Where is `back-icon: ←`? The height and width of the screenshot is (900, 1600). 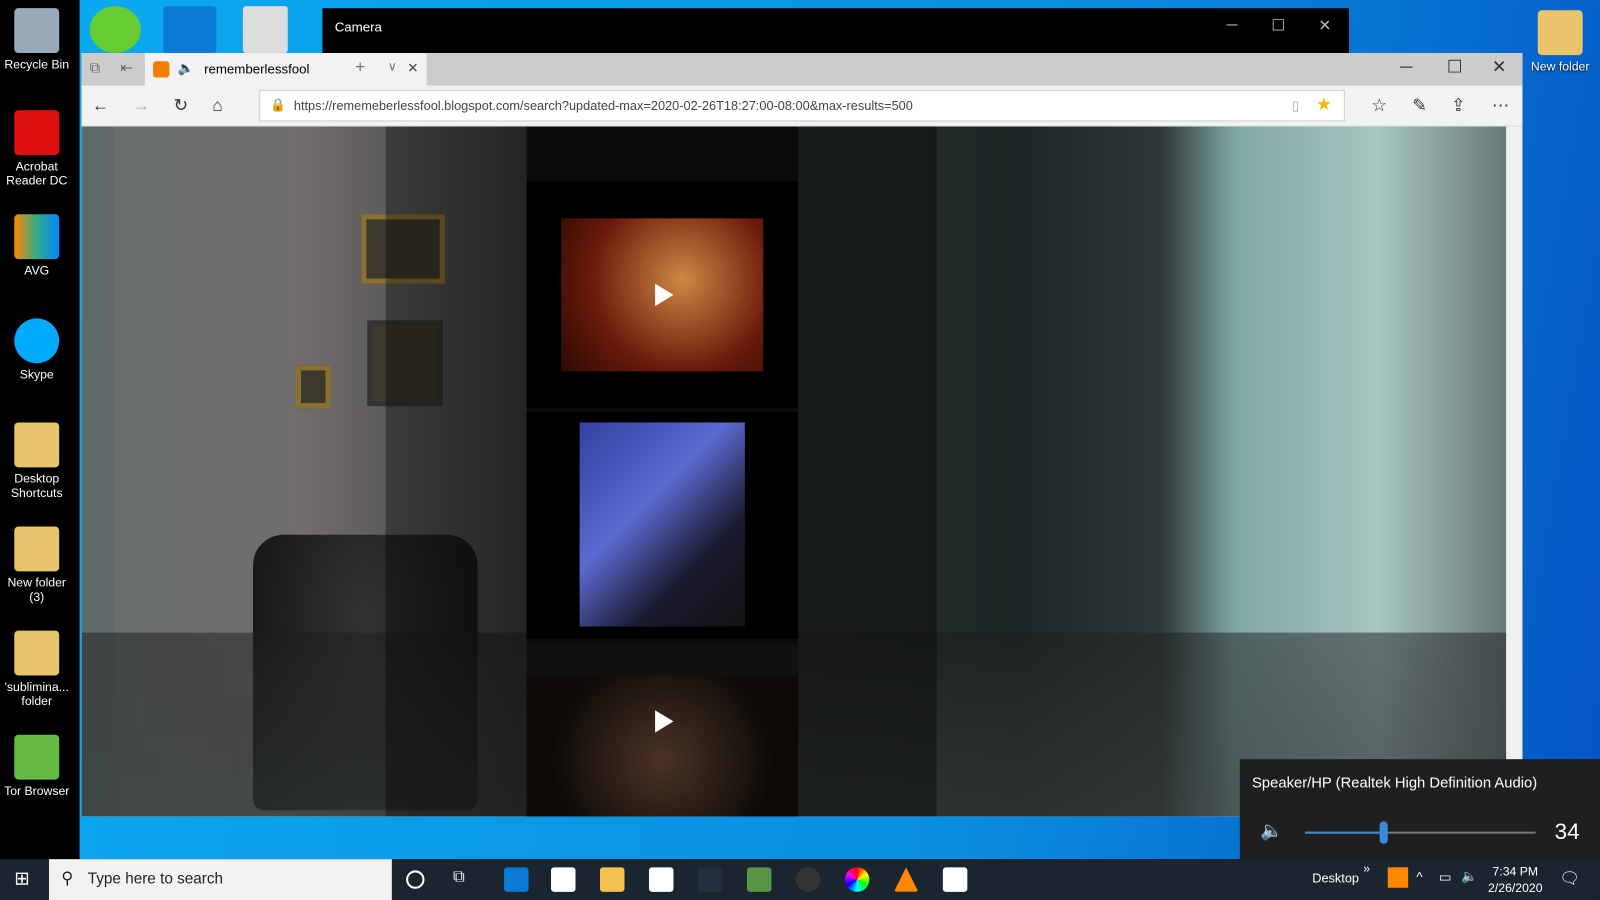 back-icon: ← is located at coordinates (100, 106).